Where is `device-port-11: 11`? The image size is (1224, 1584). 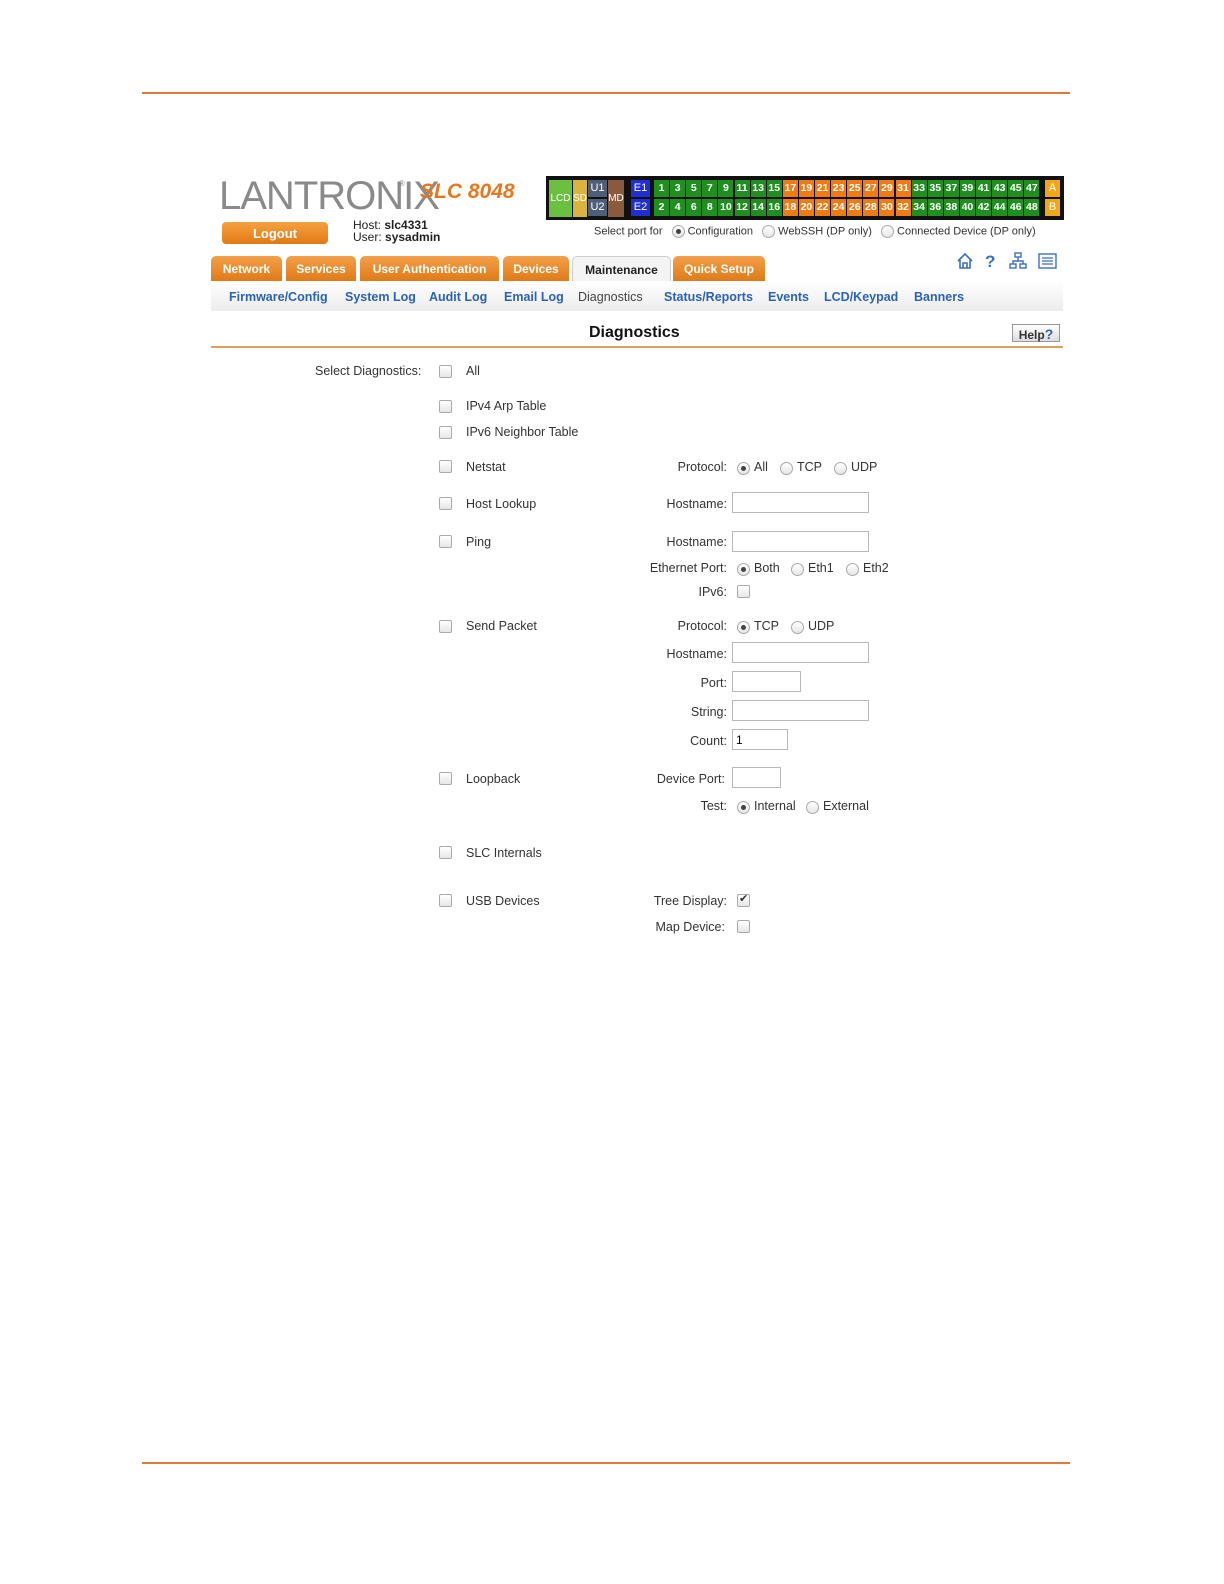
device-port-11: 11 is located at coordinates (742, 188).